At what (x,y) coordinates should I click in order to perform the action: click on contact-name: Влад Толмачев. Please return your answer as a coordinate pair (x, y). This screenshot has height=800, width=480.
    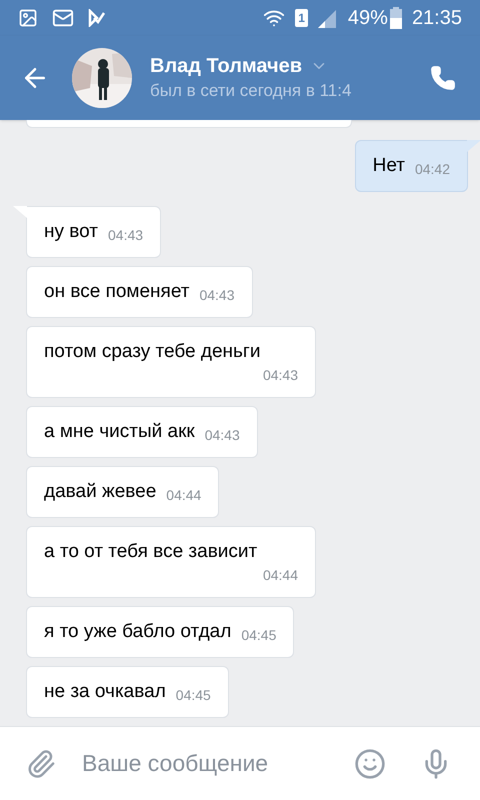
    Looking at the image, I should click on (226, 66).